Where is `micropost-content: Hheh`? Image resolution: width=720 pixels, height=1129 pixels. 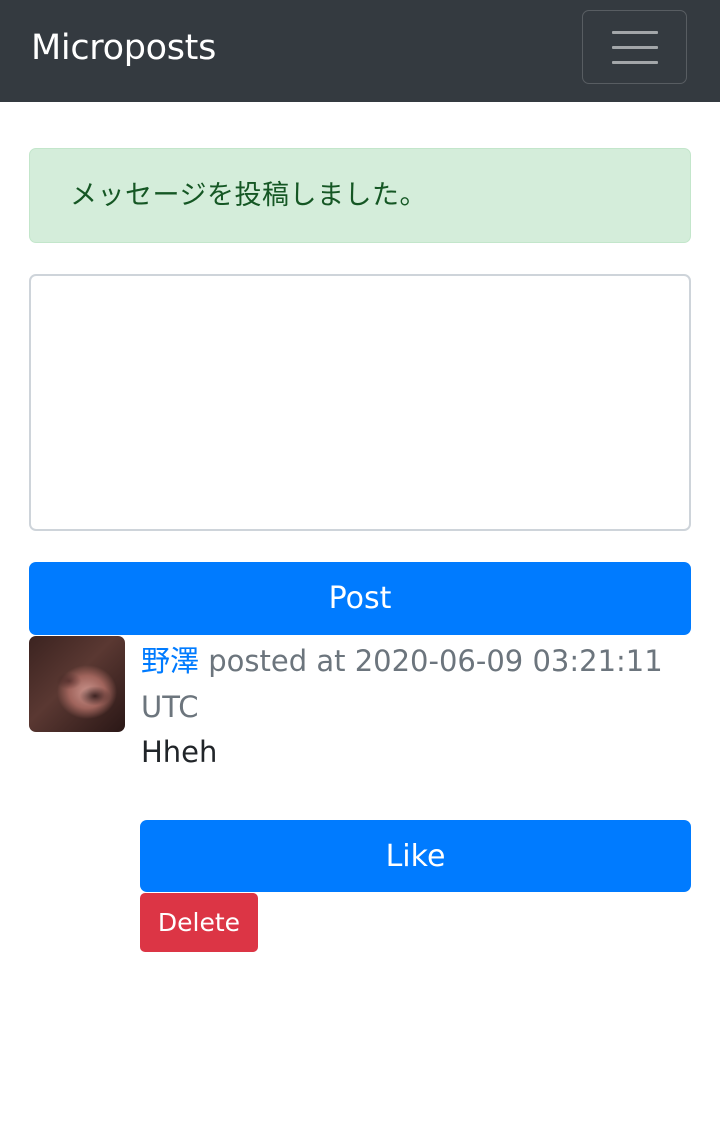
micropost-content: Hheh is located at coordinates (179, 752).